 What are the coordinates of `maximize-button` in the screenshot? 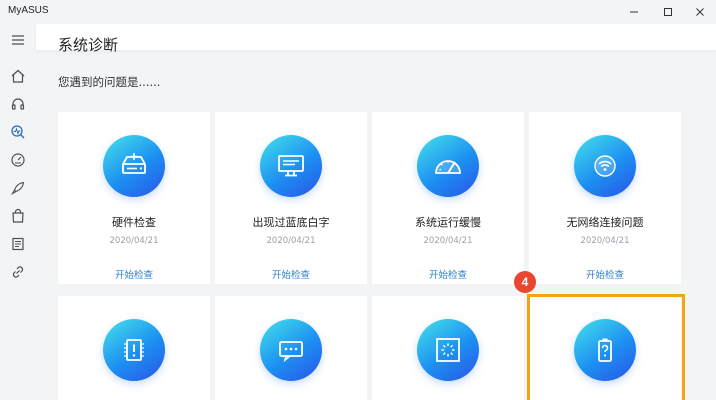 It's located at (668, 12).